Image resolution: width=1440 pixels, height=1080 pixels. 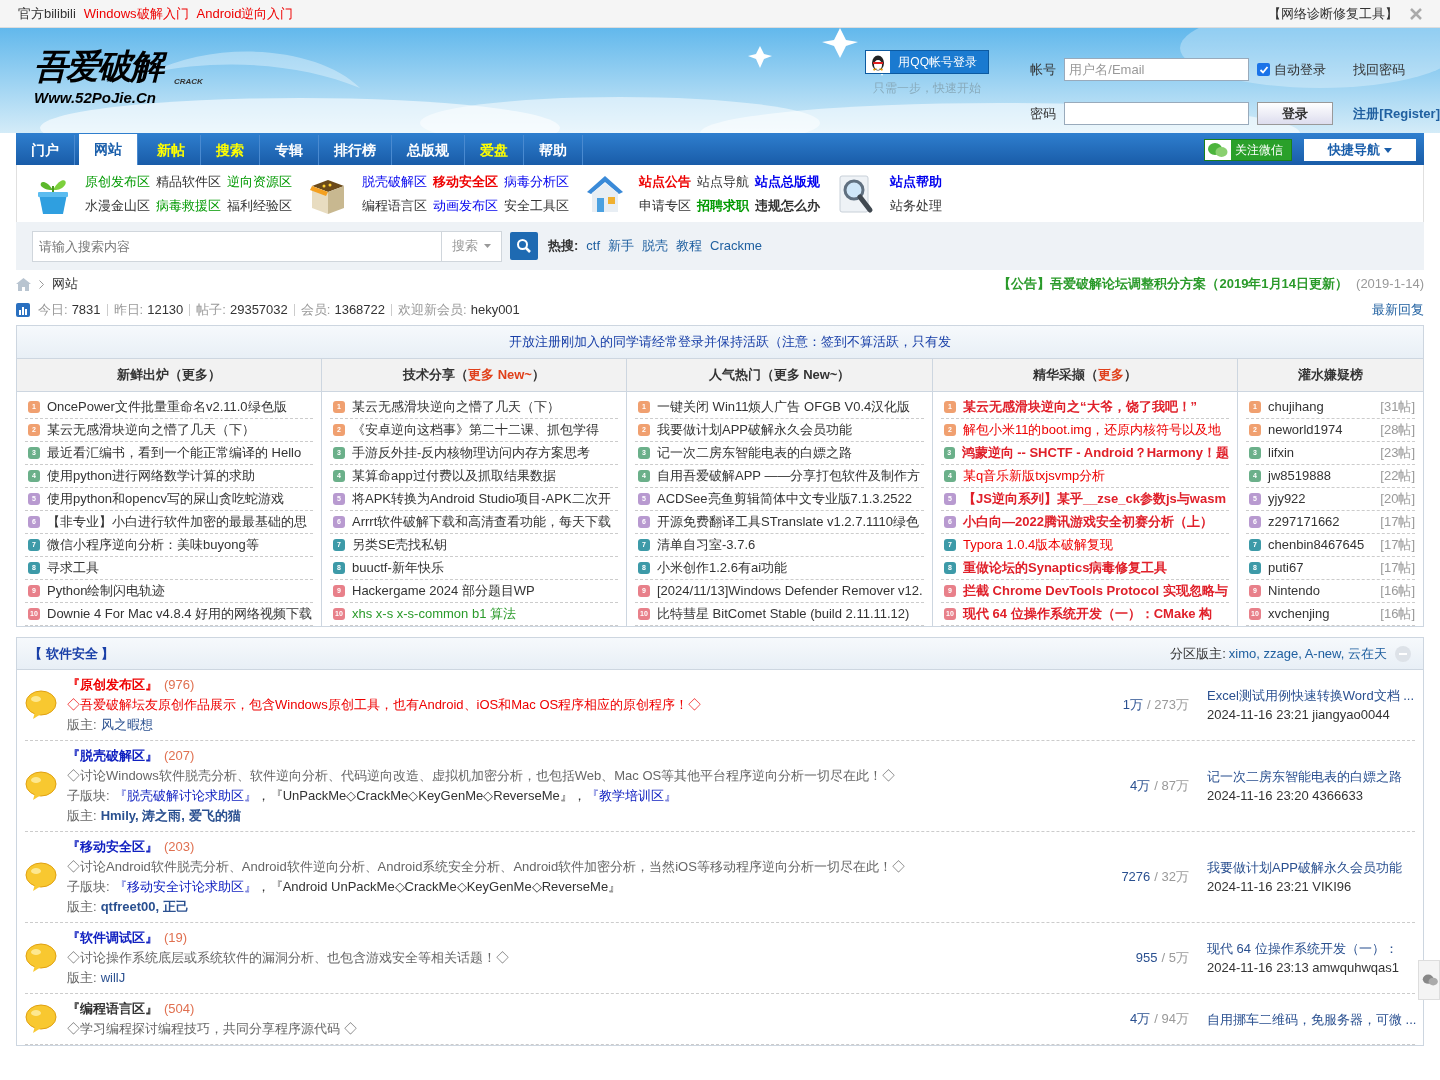 I want to click on thread-link: 某云无感滑块逆向之“大爷，饶了我吧！”, so click(x=1080, y=407).